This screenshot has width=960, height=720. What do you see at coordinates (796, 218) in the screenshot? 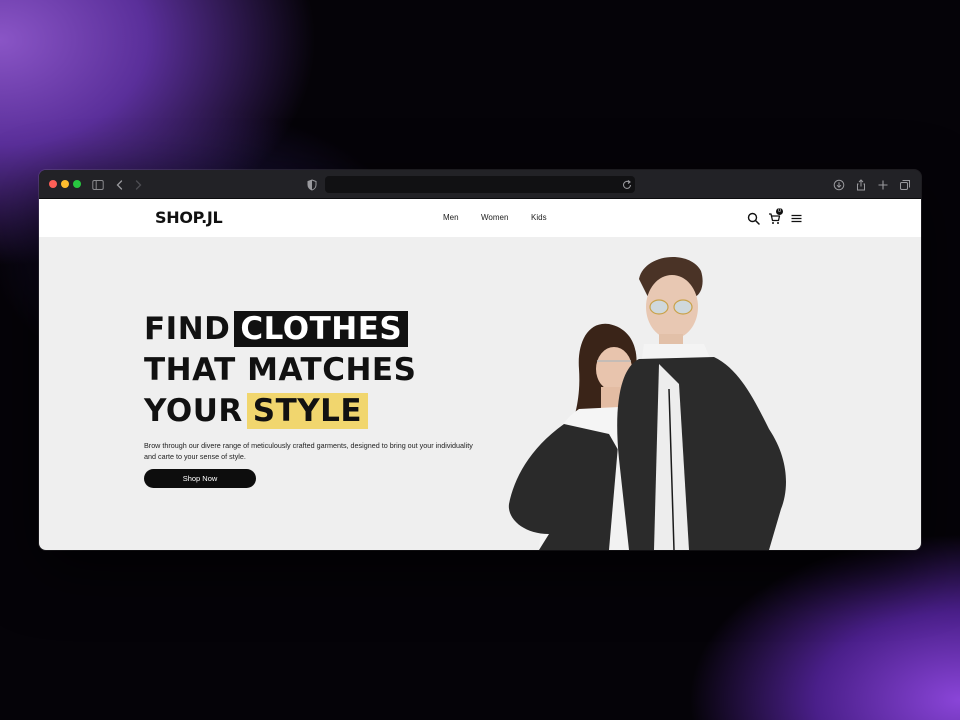
I see `menu-icon` at bounding box center [796, 218].